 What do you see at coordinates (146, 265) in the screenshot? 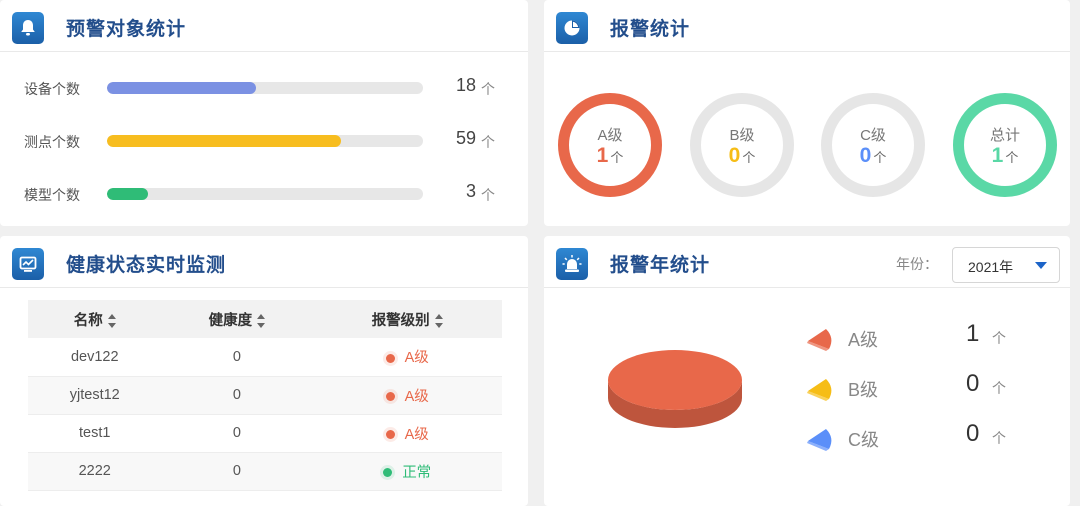
I see `panel-title: 健康状态实时监测` at bounding box center [146, 265].